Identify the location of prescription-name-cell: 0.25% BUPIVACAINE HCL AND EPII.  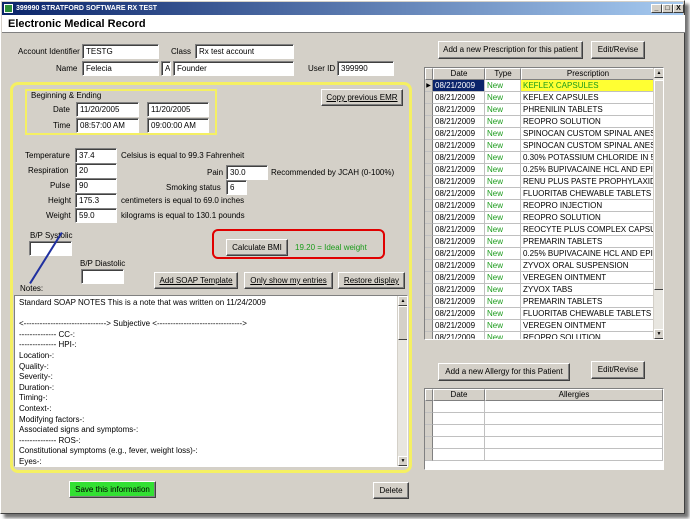
(588, 170).